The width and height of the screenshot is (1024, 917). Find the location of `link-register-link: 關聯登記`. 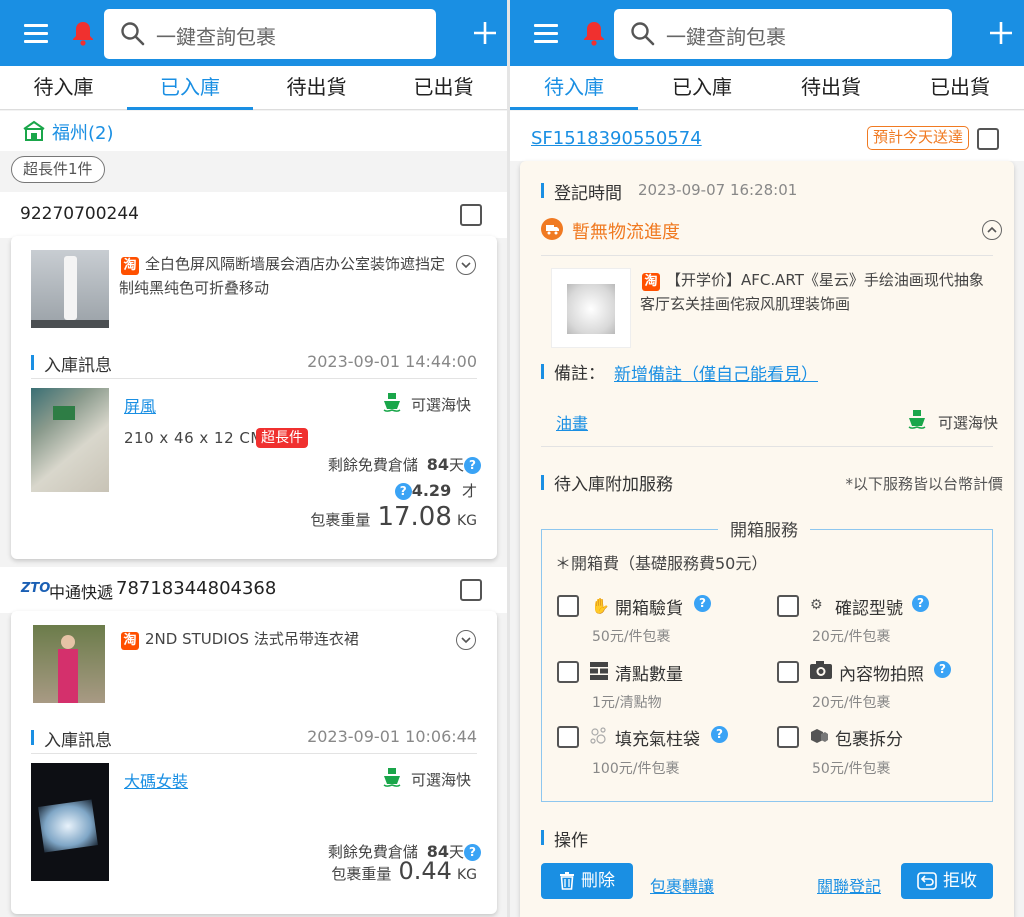

link-register-link: 關聯登記 is located at coordinates (849, 885).